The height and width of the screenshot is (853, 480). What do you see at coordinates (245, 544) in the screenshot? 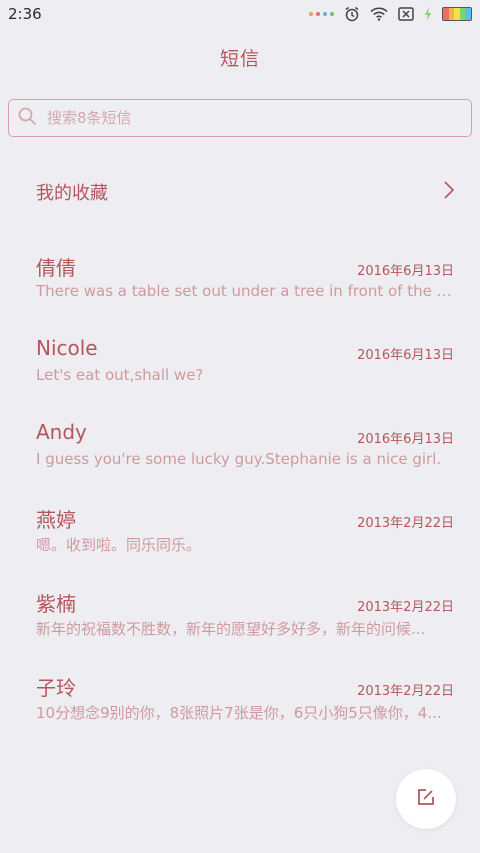
I see `conversation-item: 燕婷 2013年2月22日 嗯。收到啦。同乐同乐。` at bounding box center [245, 544].